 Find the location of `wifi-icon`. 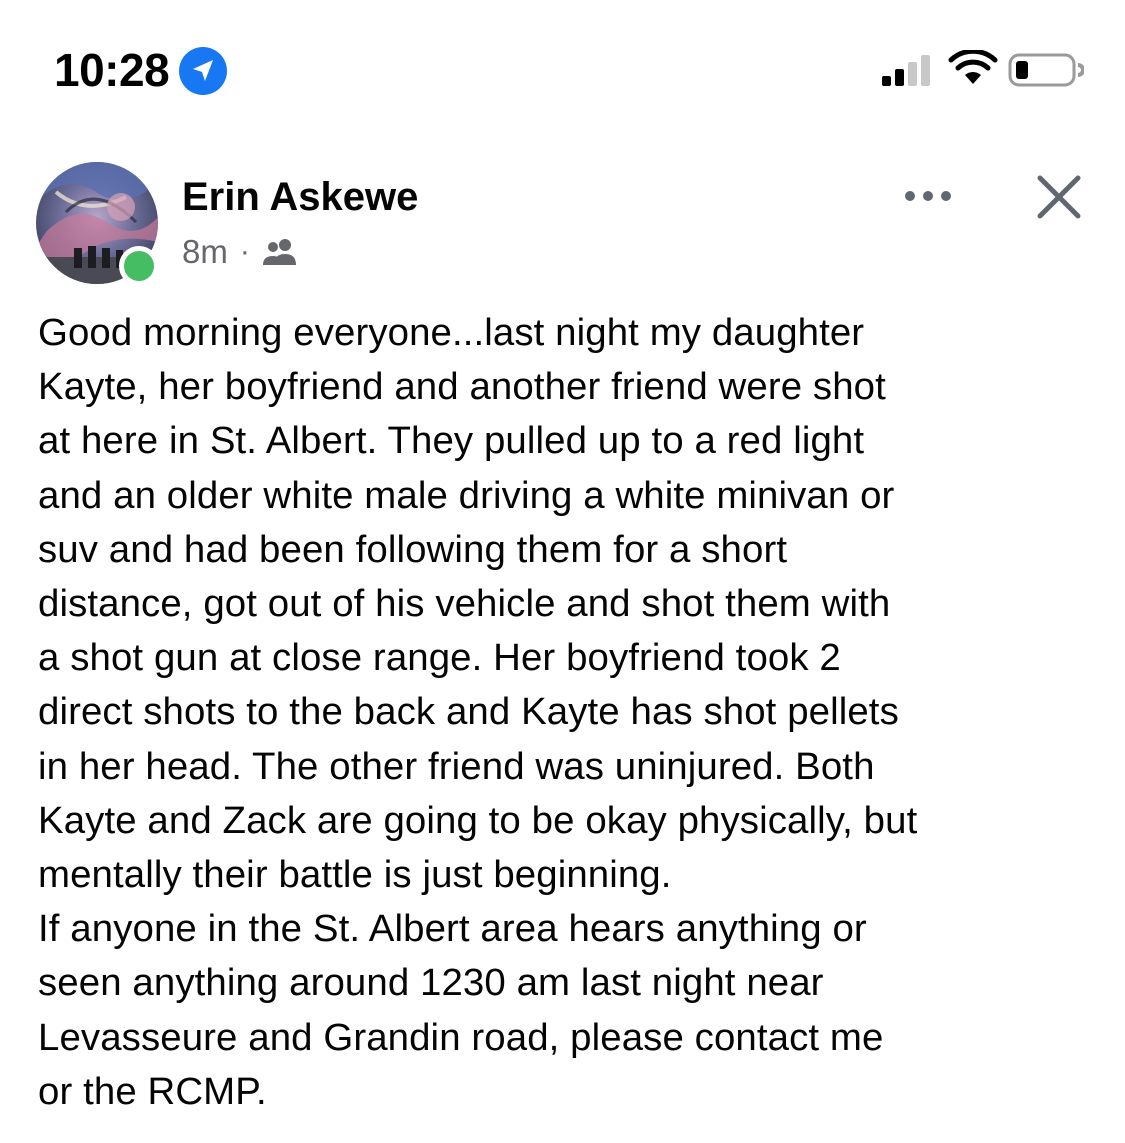

wifi-icon is located at coordinates (973, 67).